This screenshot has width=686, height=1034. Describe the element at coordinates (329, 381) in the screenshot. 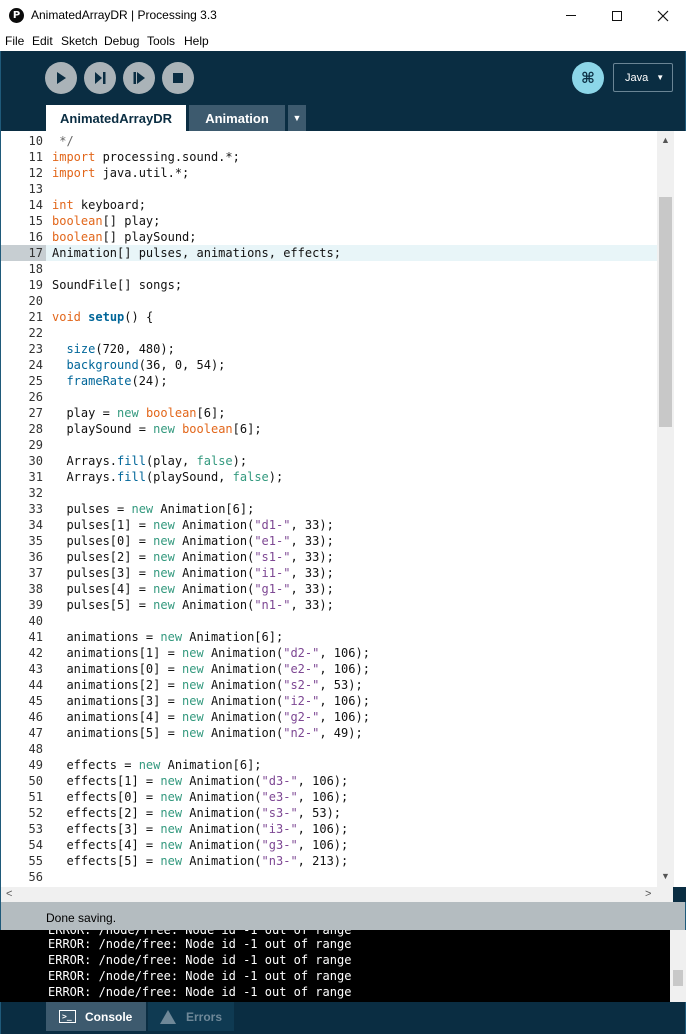

I see `code-line: 25 frameRate(24);` at that location.